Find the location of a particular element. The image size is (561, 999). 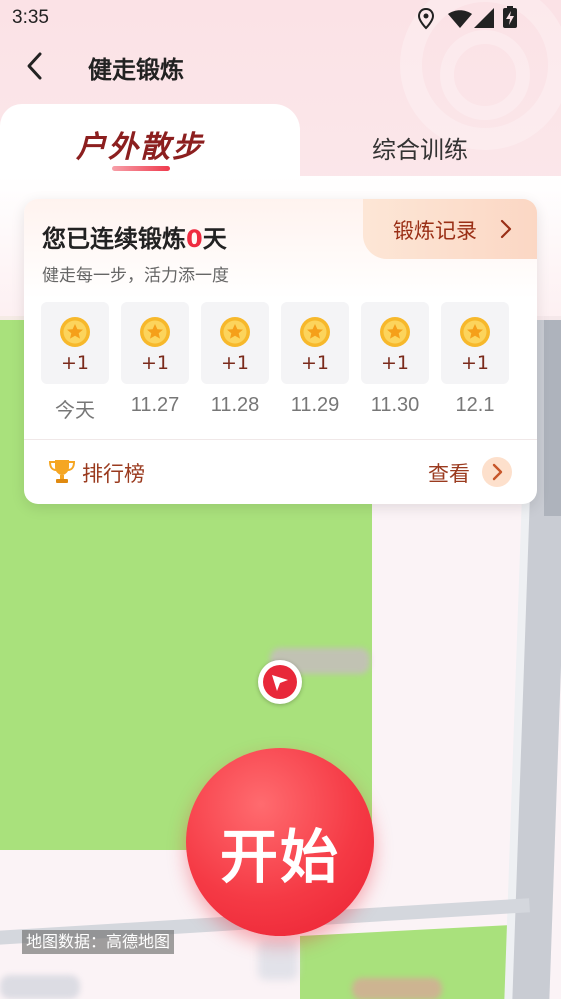

streak-title: 您已连续锻炼0天 is located at coordinates (134, 236).